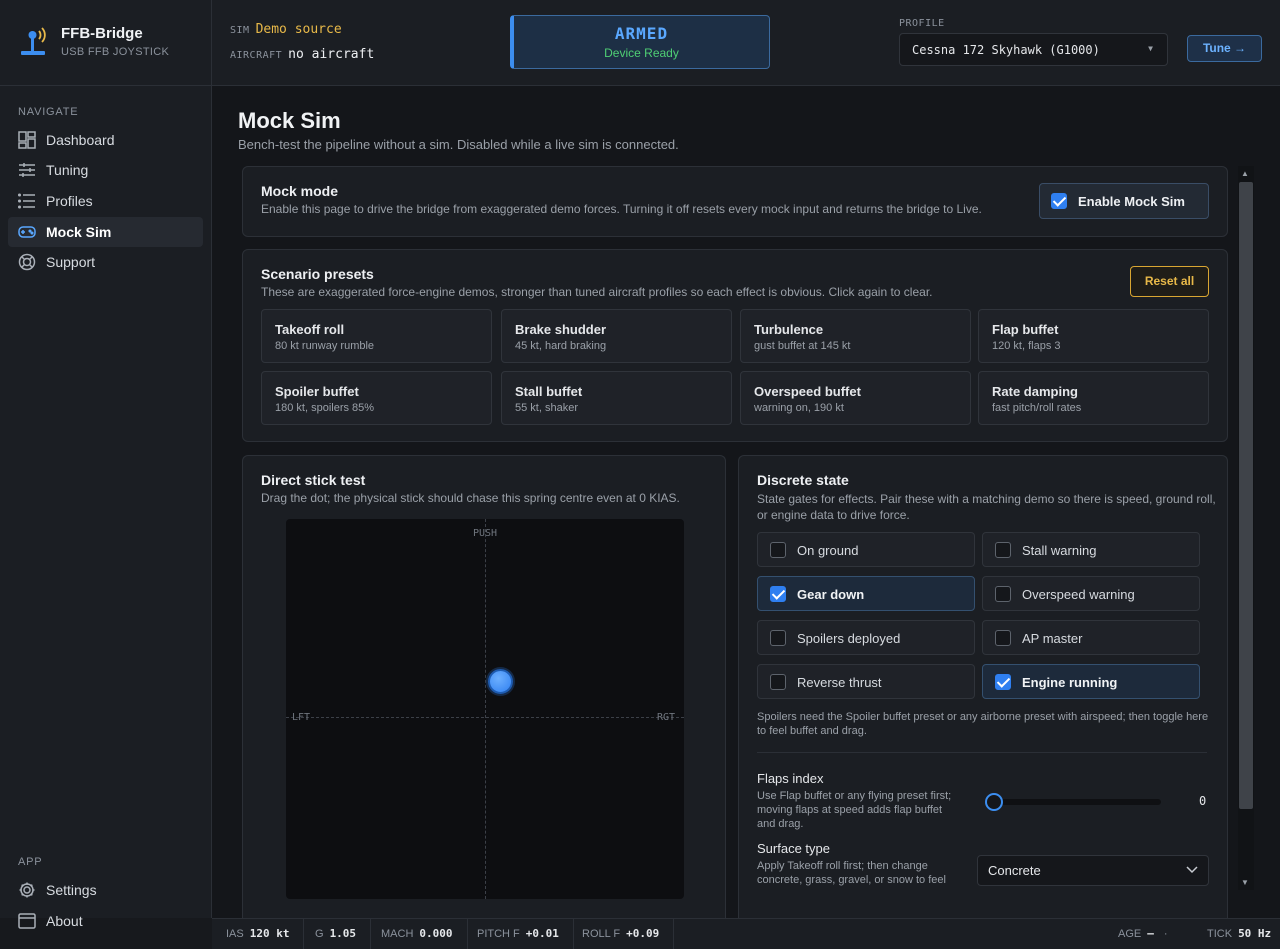 The image size is (1280, 949). What do you see at coordinates (105, 140) in the screenshot?
I see `sidebar-item-dashboard: Dashboard` at bounding box center [105, 140].